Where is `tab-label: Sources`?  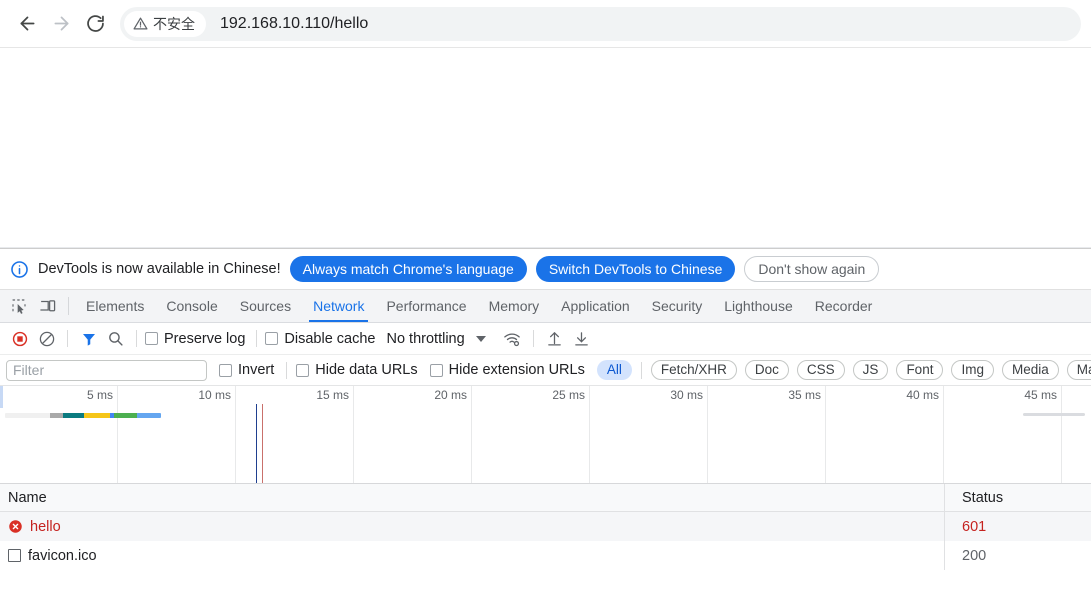 tab-label: Sources is located at coordinates (265, 306).